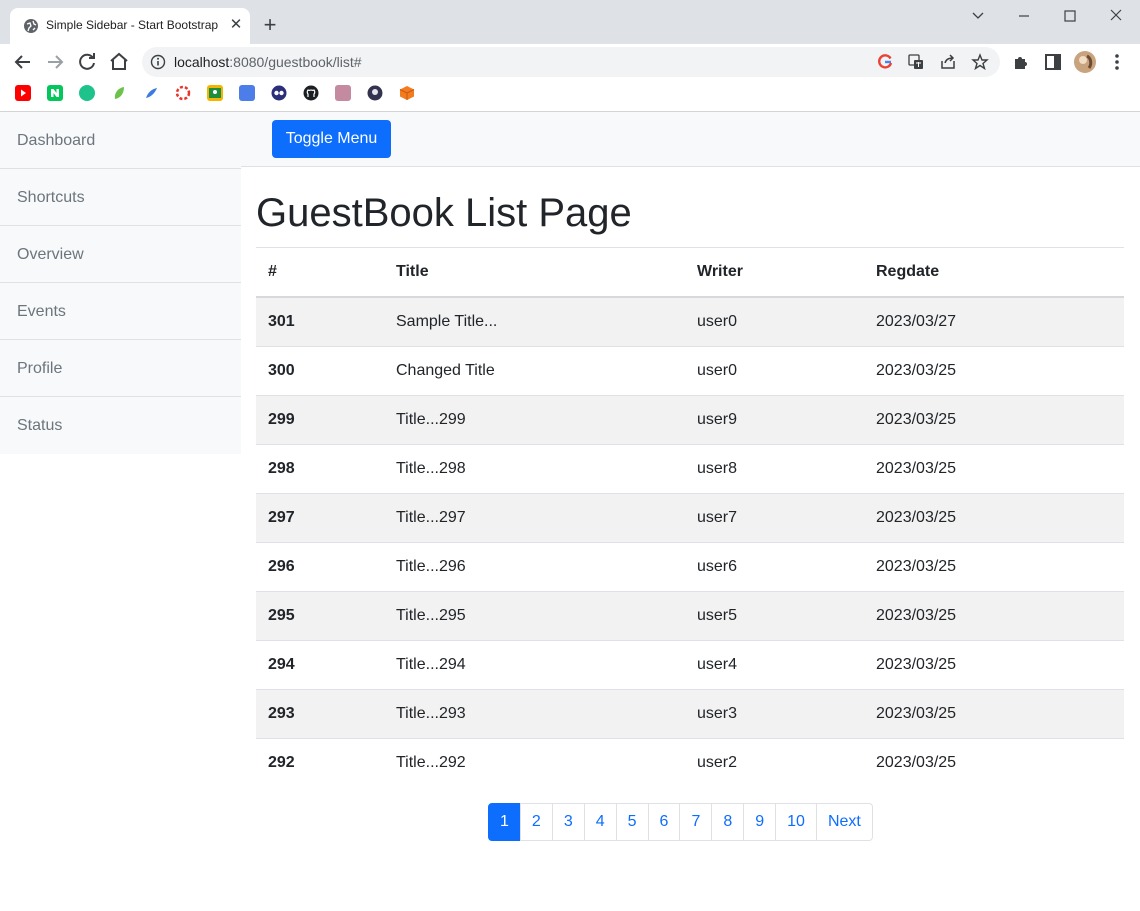  What do you see at coordinates (270, 25) in the screenshot?
I see `new-tab-icon: +` at bounding box center [270, 25].